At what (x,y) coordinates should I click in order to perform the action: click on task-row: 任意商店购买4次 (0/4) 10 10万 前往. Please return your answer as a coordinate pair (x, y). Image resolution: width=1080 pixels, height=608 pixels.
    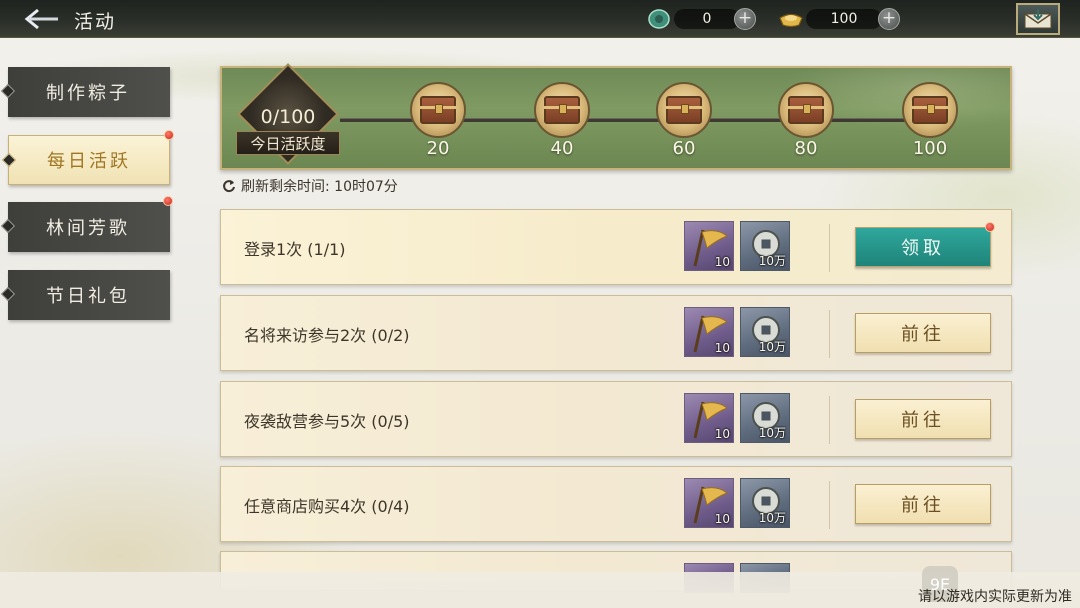
    Looking at the image, I should click on (616, 504).